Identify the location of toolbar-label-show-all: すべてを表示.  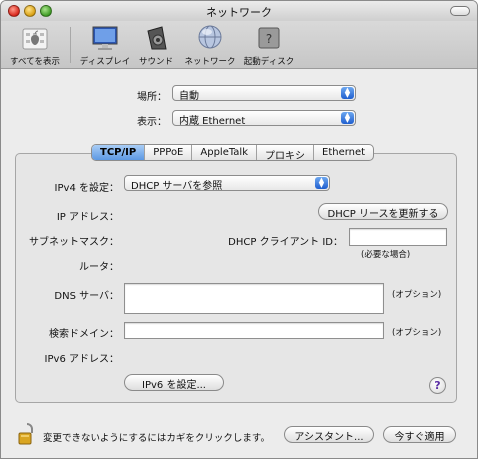
(35, 62).